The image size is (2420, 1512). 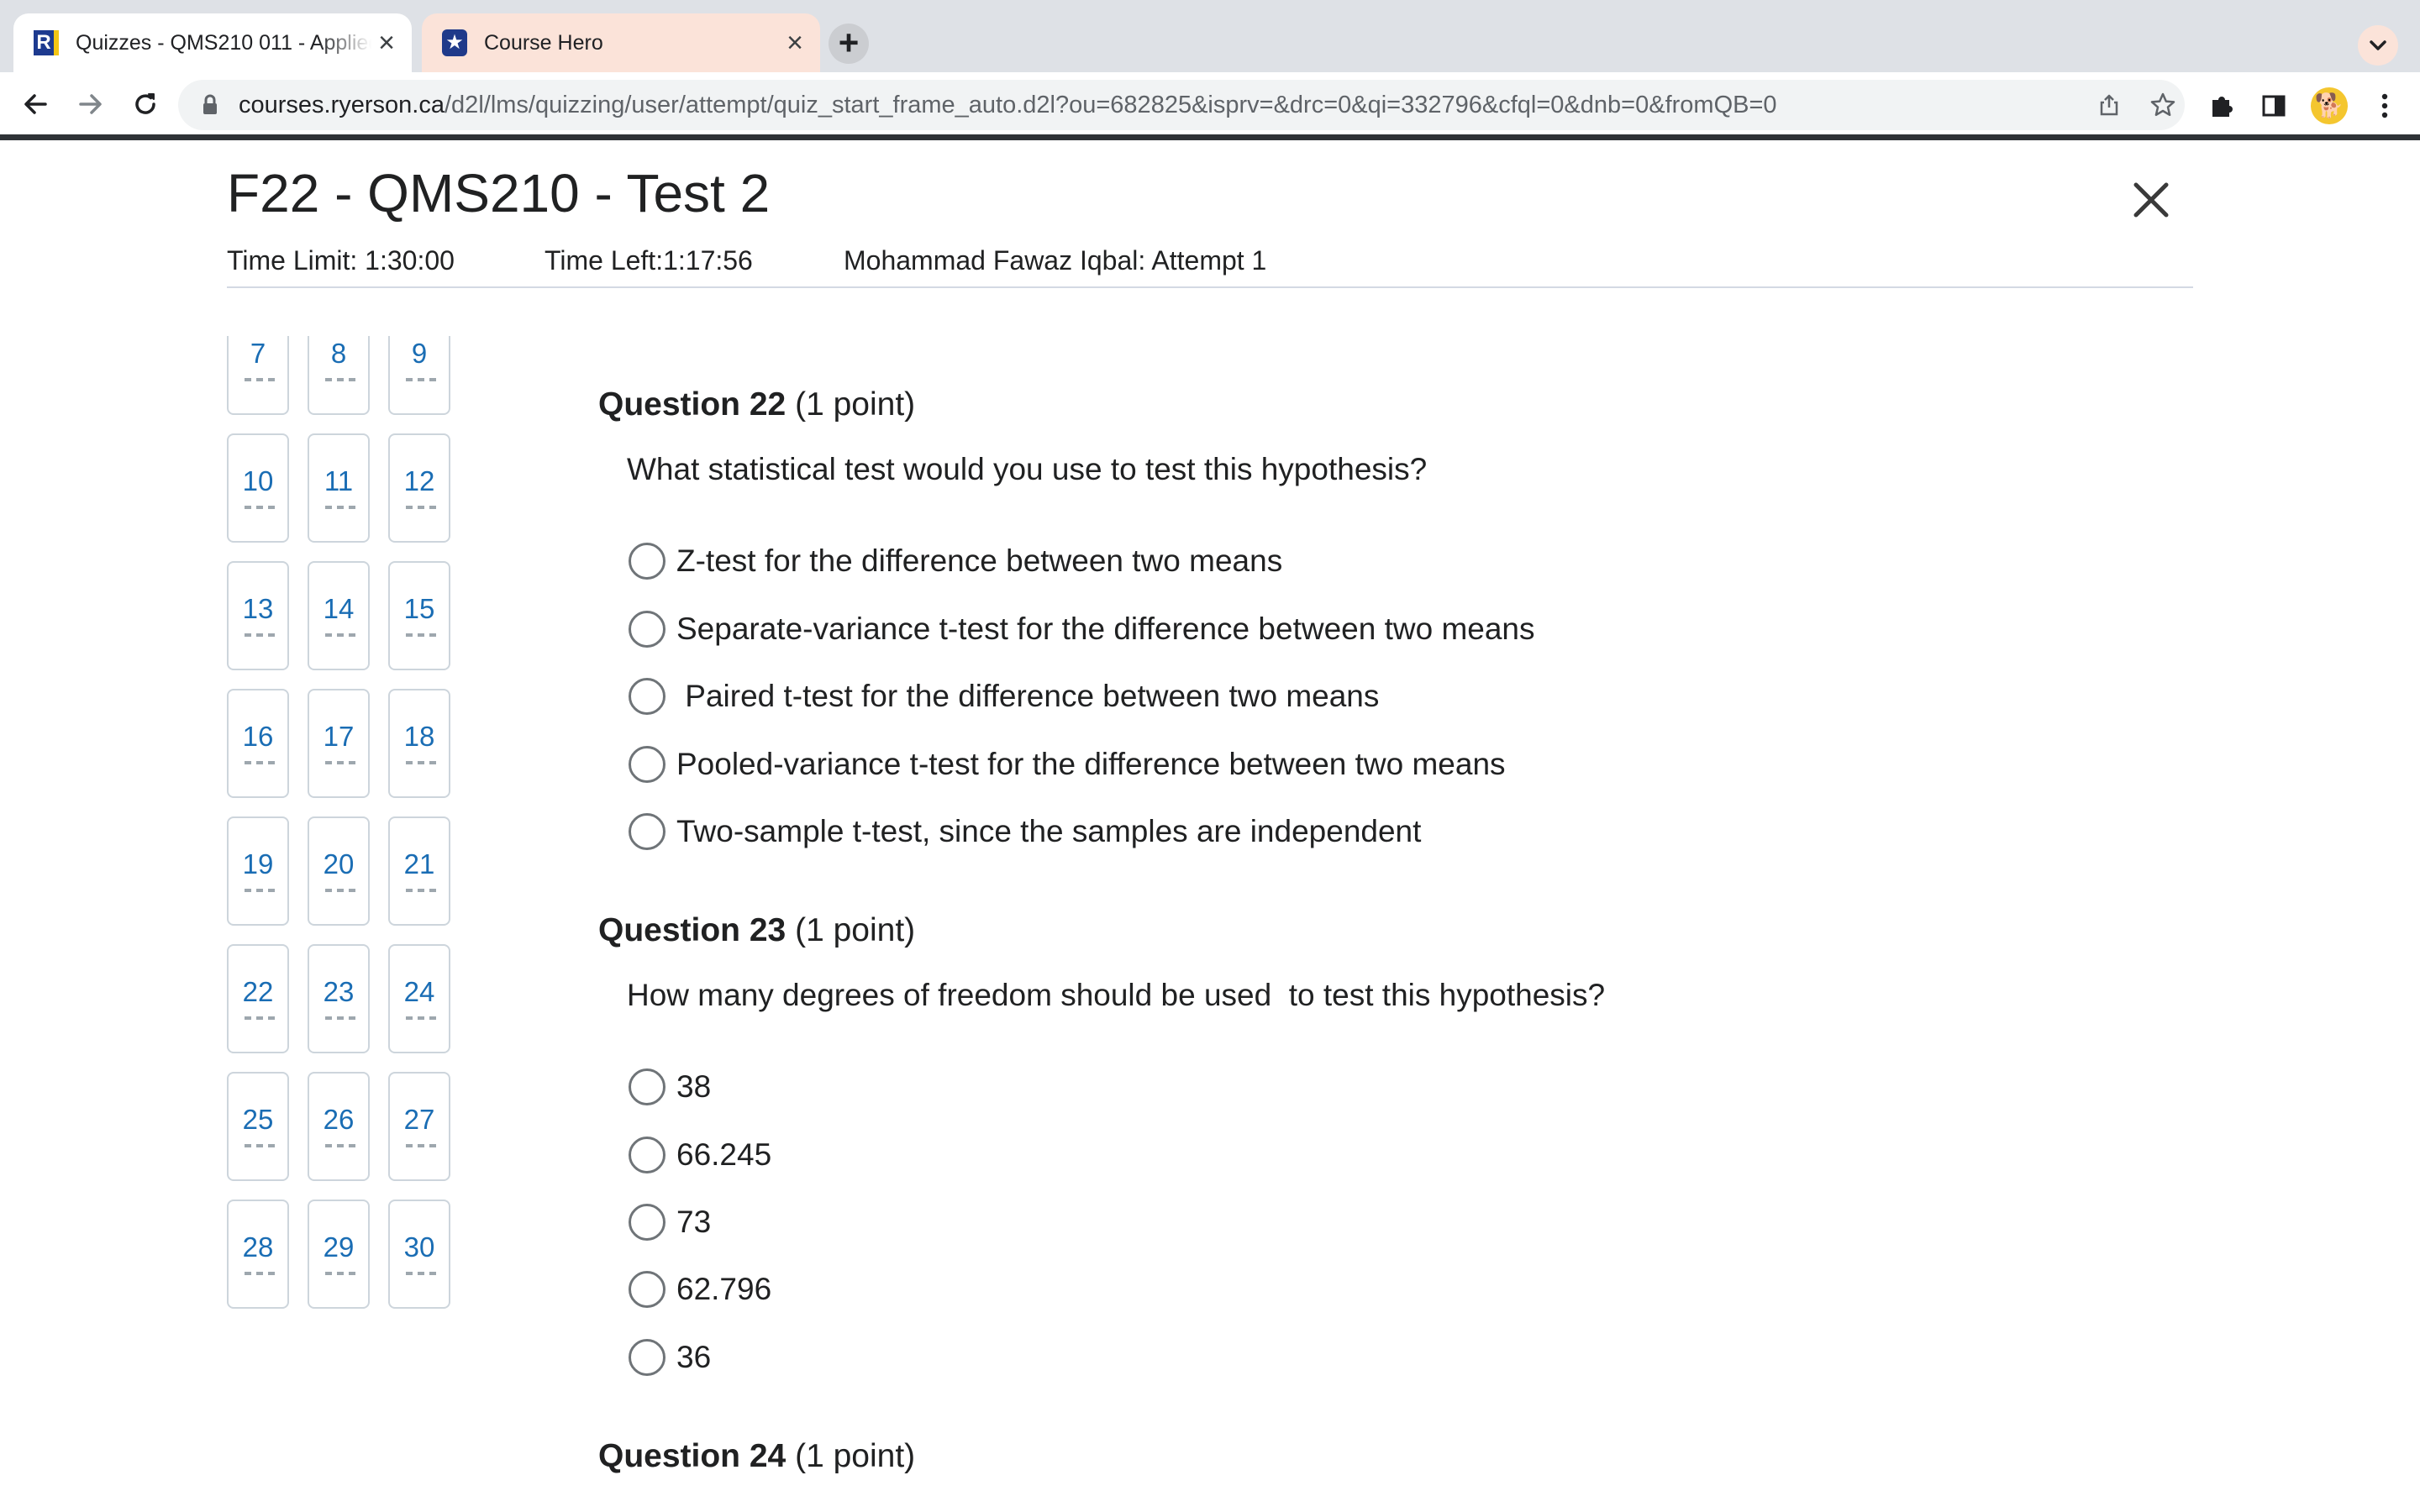 I want to click on tab-search-button, so click(x=2378, y=45).